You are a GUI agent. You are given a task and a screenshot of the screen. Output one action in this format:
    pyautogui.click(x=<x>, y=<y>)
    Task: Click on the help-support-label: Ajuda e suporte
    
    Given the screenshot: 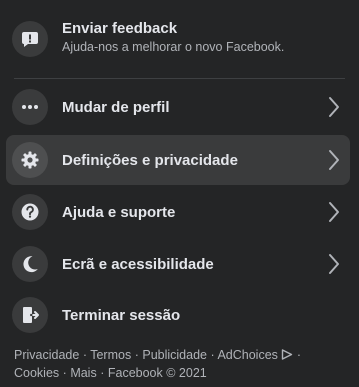 What is the action you would take?
    pyautogui.click(x=119, y=212)
    